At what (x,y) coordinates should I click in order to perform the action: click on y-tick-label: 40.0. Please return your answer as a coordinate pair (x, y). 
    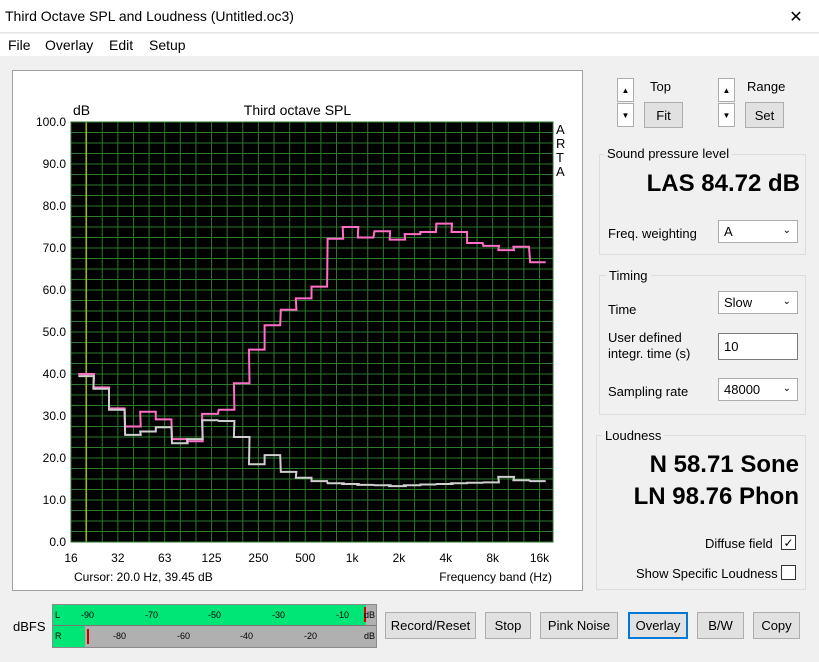
    Looking at the image, I should click on (55, 374).